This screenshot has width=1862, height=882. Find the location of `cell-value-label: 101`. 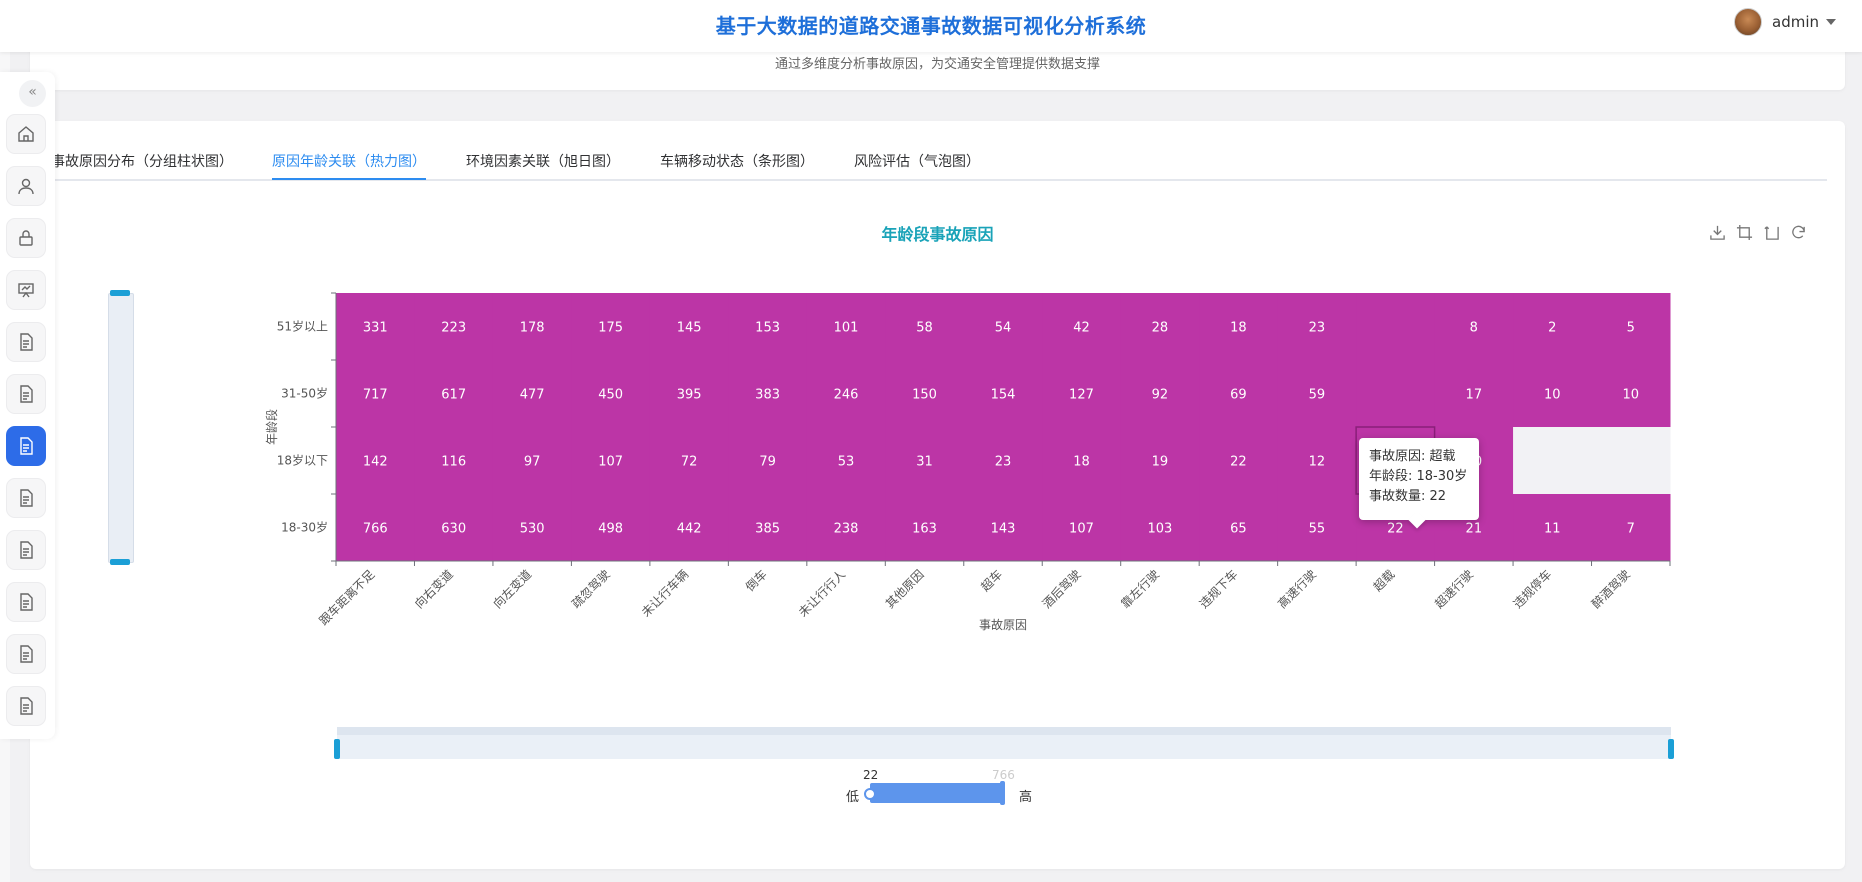

cell-value-label: 101 is located at coordinates (846, 328).